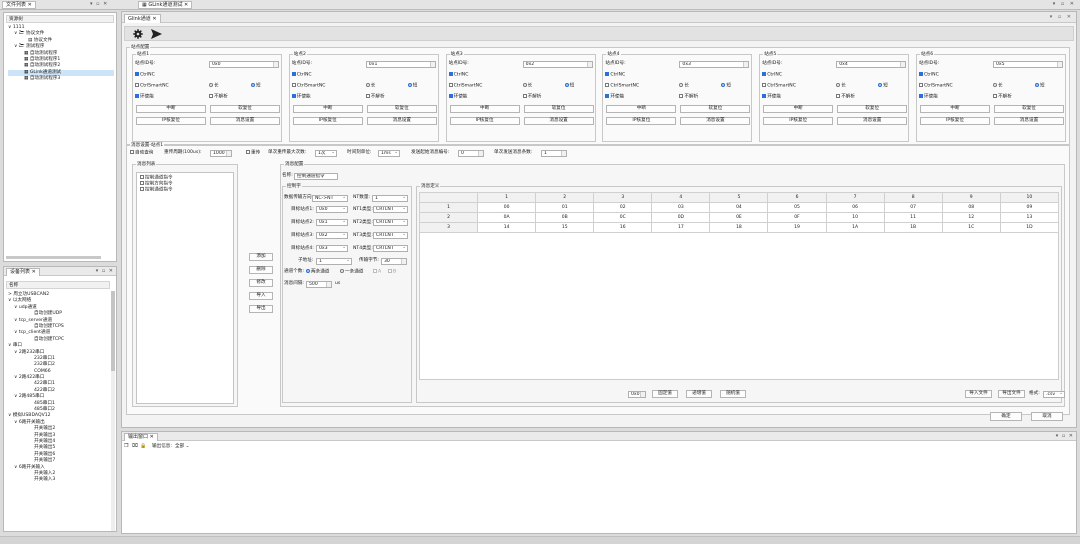 This screenshot has height=544, width=1080. What do you see at coordinates (156, 190) in the screenshot?
I see `list-item: 控制通道指令` at bounding box center [156, 190].